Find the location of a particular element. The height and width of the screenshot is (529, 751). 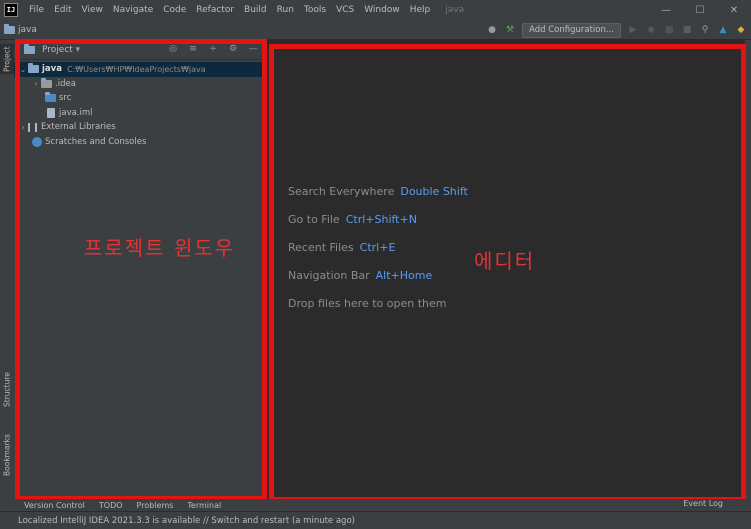

problems-tab: Problems is located at coordinates (155, 505).